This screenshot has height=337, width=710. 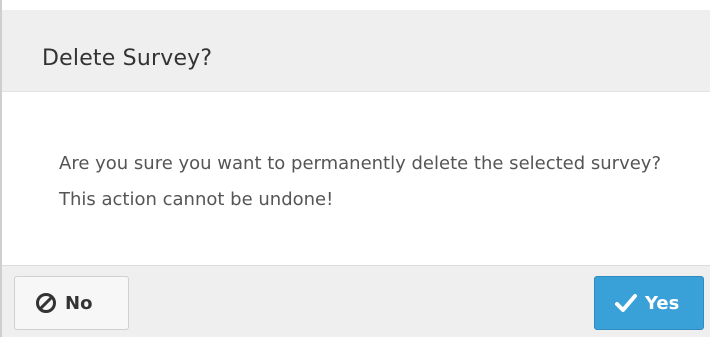 What do you see at coordinates (46, 303) in the screenshot?
I see `ban-icon` at bounding box center [46, 303].